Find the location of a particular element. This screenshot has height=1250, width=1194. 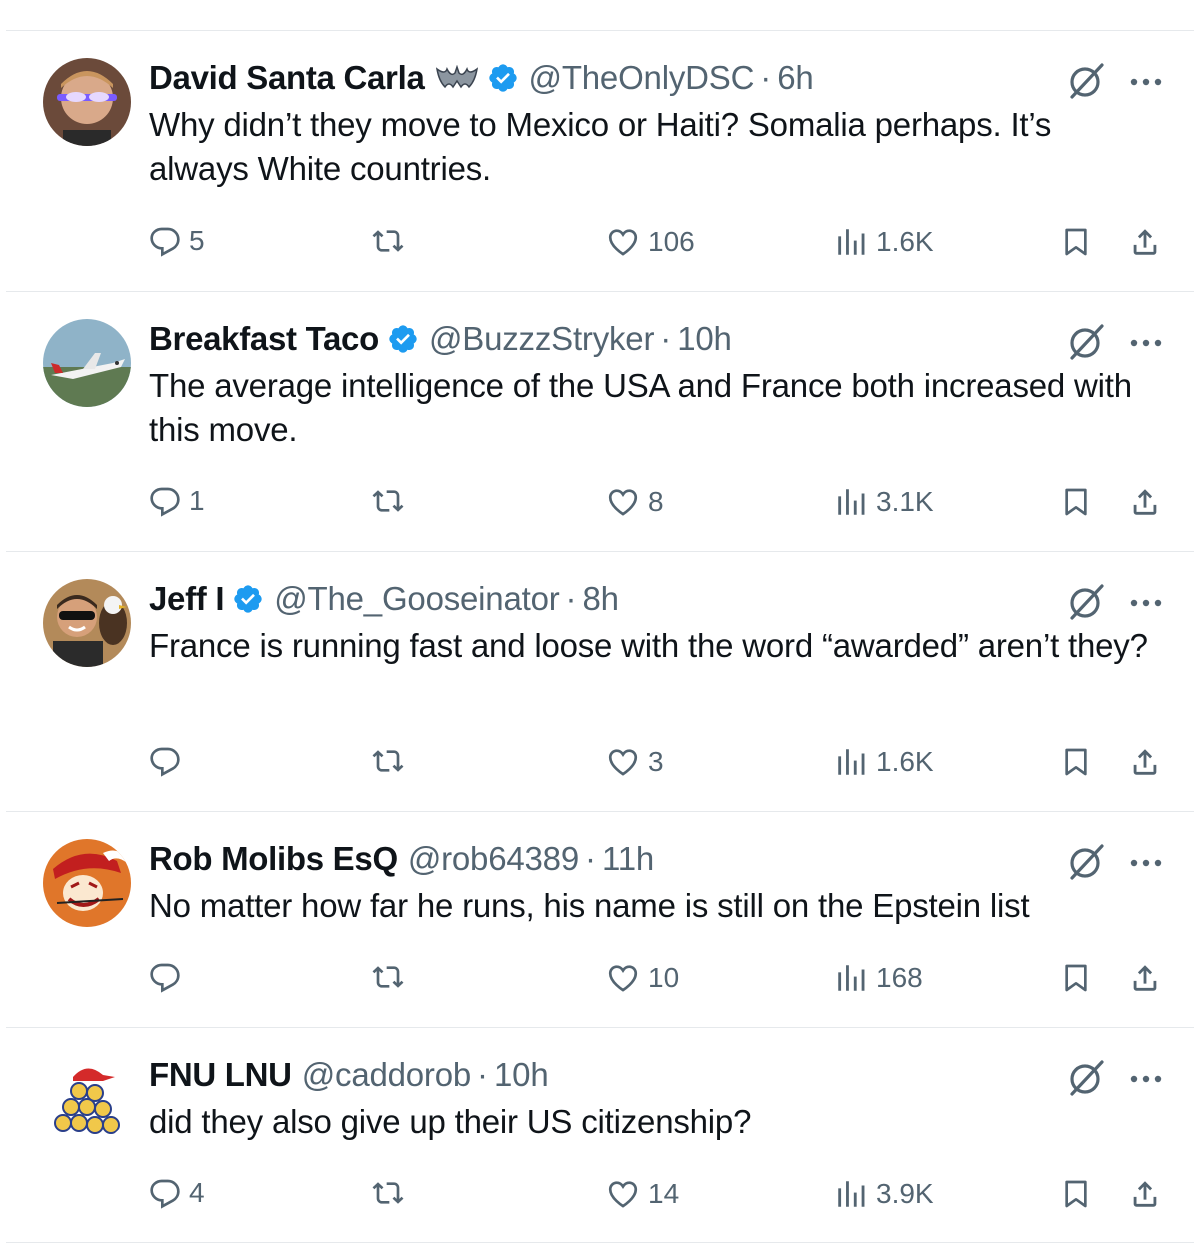

display-name: FNU LNU is located at coordinates (220, 1075).